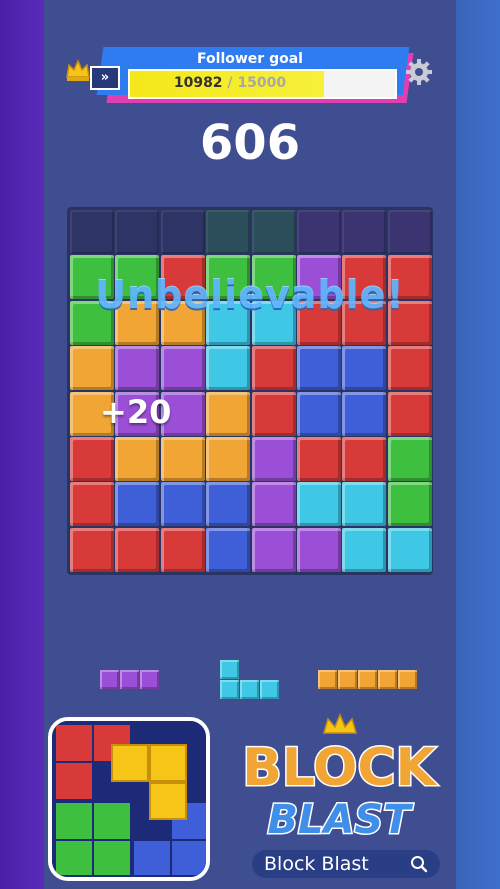 Image resolution: width=500 pixels, height=889 pixels. What do you see at coordinates (419, 72) in the screenshot?
I see `gear-icon` at bounding box center [419, 72].